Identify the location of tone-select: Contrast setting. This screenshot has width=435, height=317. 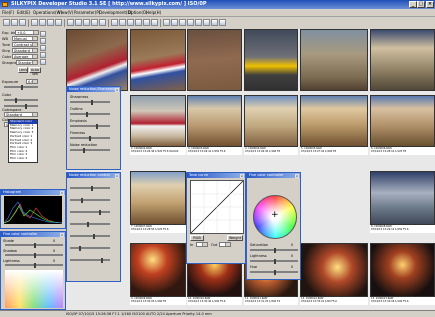
(25, 44).